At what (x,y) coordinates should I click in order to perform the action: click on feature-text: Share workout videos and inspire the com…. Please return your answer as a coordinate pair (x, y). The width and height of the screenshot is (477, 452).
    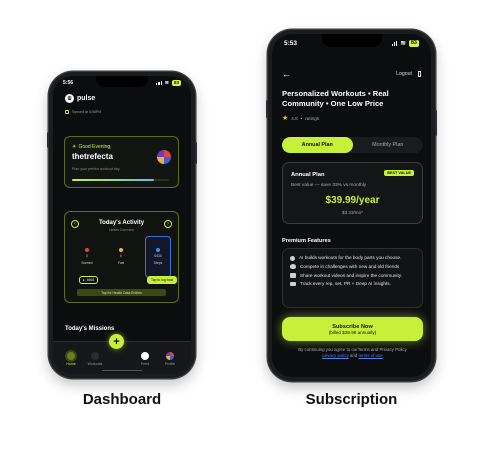
    Looking at the image, I should click on (351, 275).